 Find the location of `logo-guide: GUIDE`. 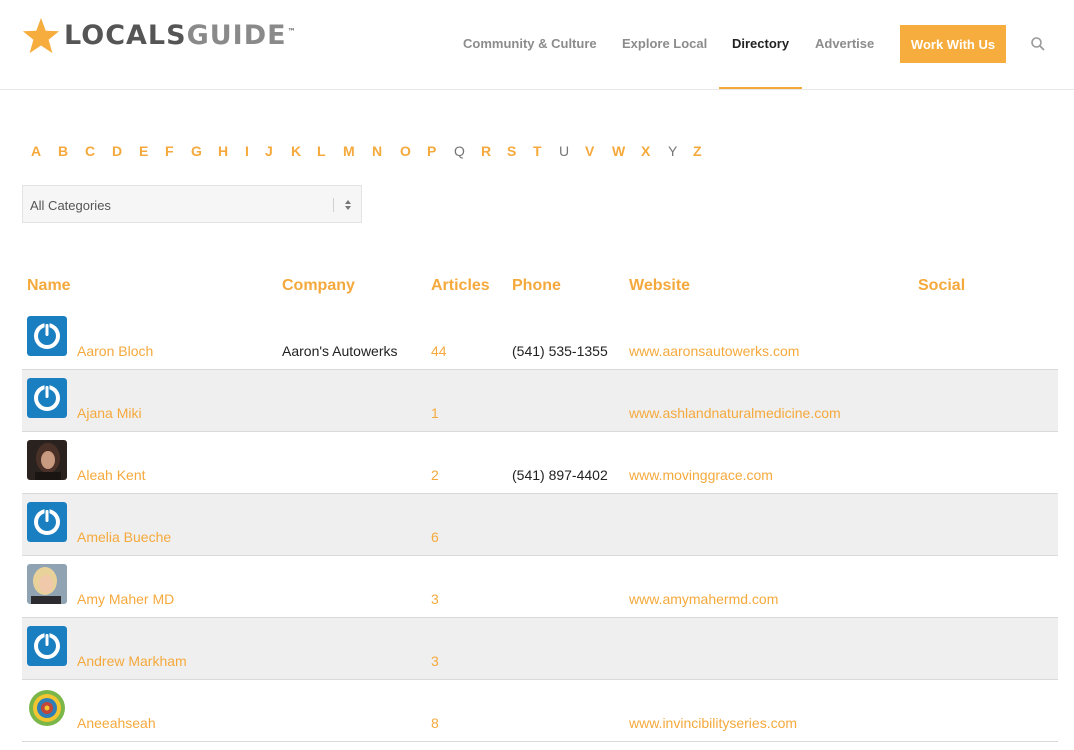

logo-guide: GUIDE is located at coordinates (236, 35).